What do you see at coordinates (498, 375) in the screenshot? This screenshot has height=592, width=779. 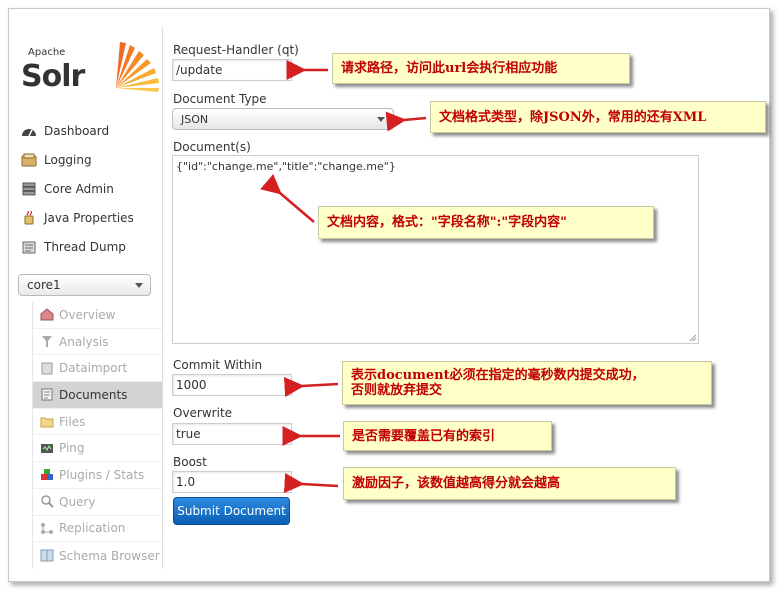 I see `annotation-text-line1: 表示document必须在指定的毫秒数内提交成功，` at bounding box center [498, 375].